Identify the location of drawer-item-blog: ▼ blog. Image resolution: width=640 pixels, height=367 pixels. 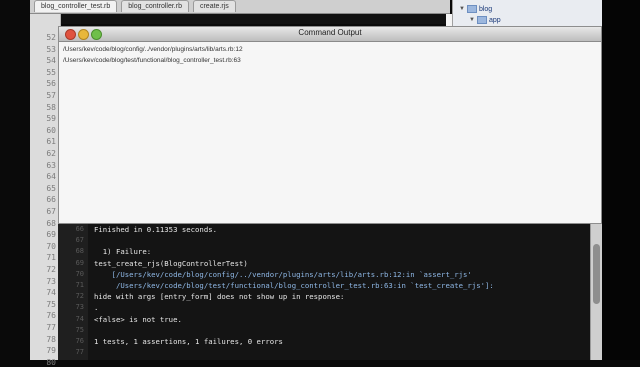
(475, 9).